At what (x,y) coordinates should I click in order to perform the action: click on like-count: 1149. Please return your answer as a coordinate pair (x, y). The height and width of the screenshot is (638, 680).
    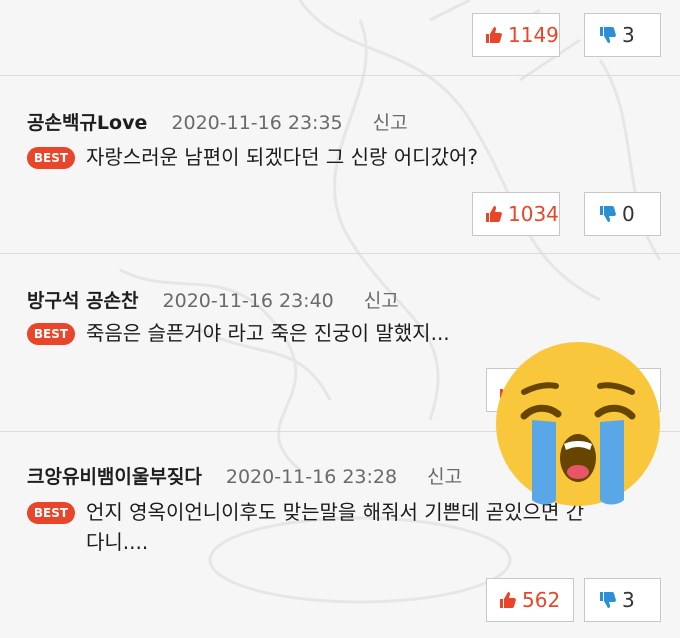
    Looking at the image, I should click on (533, 35).